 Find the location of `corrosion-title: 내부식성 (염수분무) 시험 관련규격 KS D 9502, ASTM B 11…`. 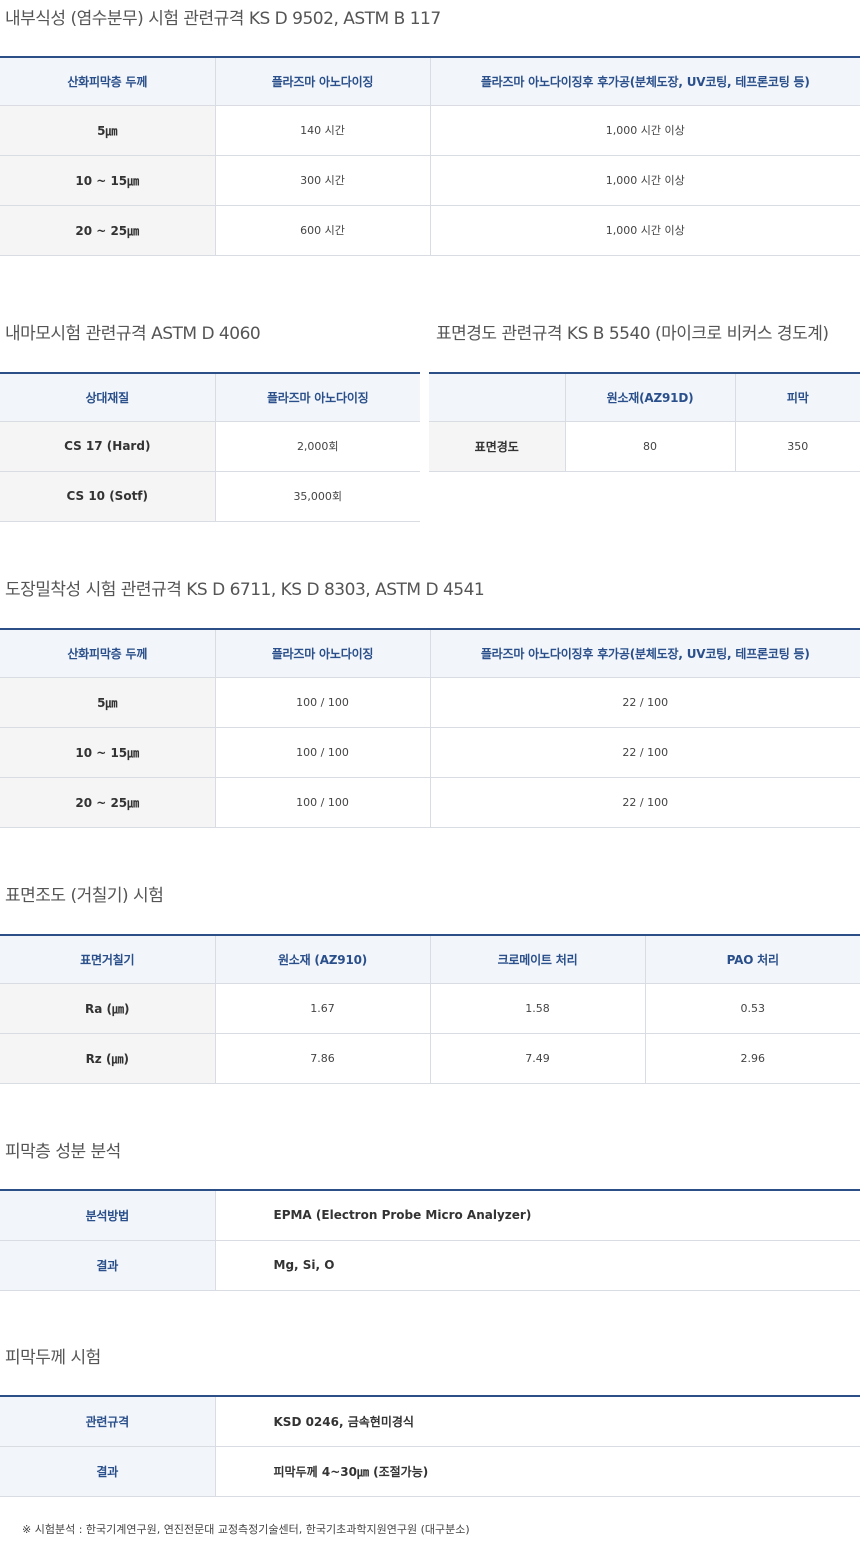

corrosion-title: 내부식성 (염수분무) 시험 관련규격 KS D 9502, ASTM B 11… is located at coordinates (223, 19).